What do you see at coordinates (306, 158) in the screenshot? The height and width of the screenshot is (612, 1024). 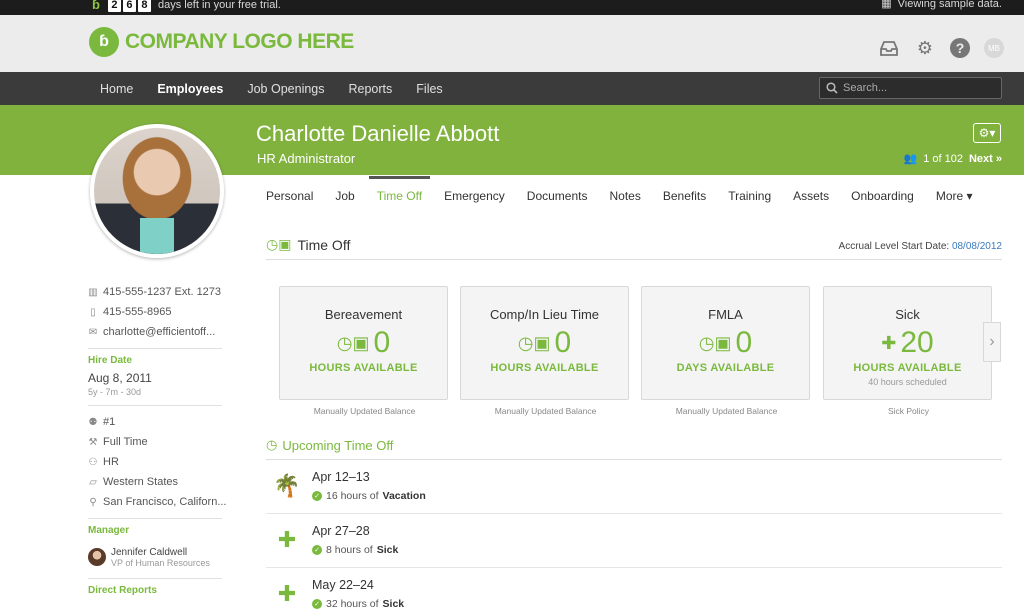 I see `employee-title: HR Administrator` at bounding box center [306, 158].